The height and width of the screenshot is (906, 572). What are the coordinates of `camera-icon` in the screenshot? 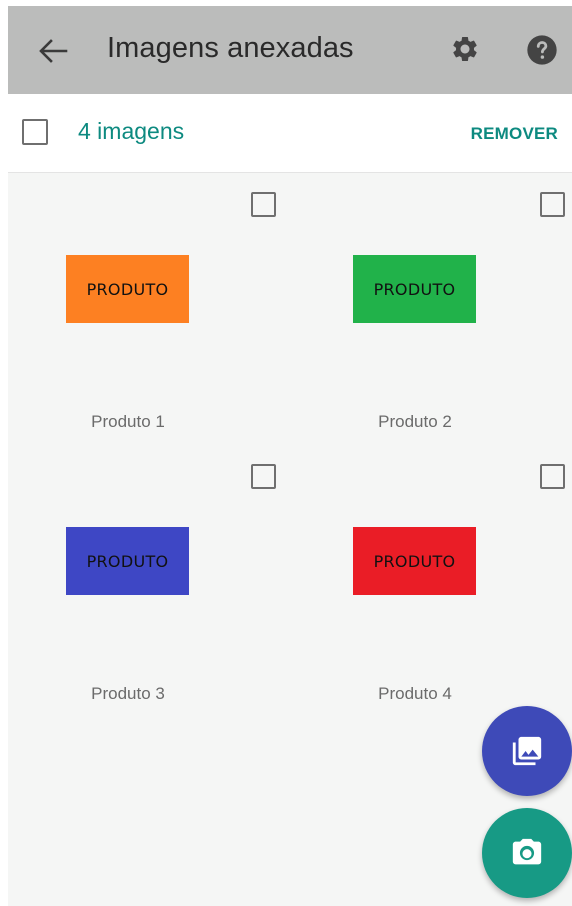 It's located at (527, 851).